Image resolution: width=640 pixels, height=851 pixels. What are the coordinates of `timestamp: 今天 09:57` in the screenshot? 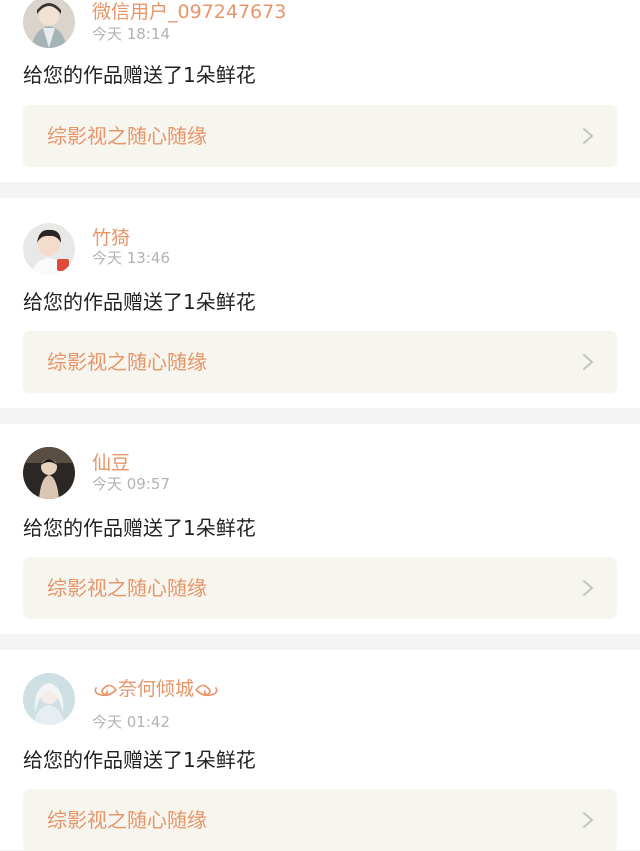 It's located at (131, 484).